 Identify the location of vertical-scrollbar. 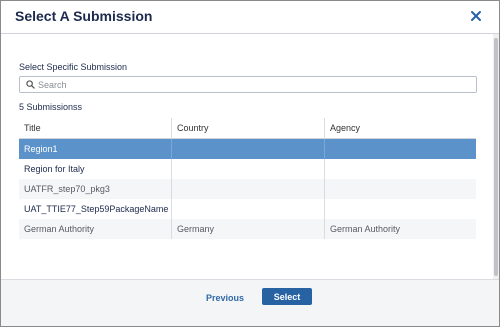
(496, 156).